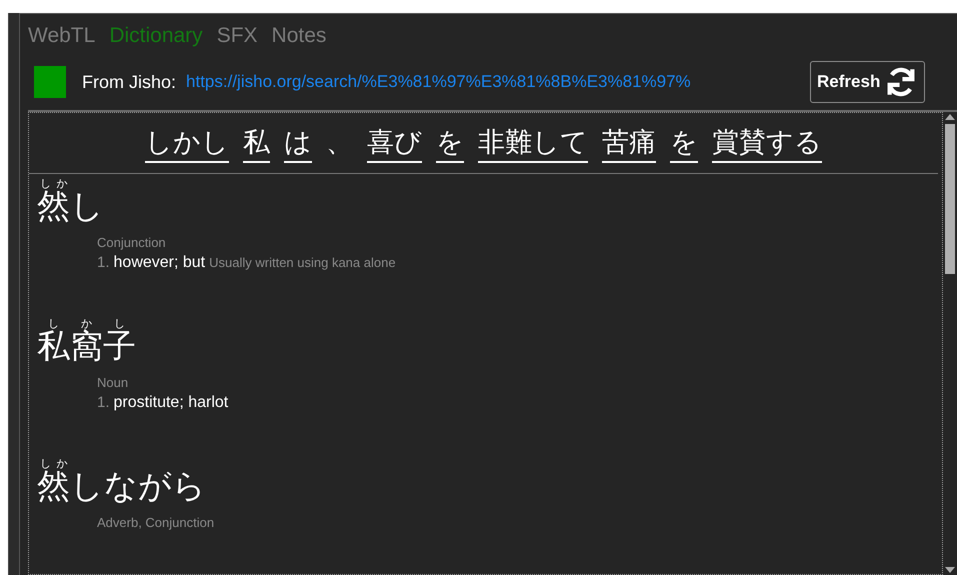 The width and height of the screenshot is (957, 575). I want to click on sense-gloss: however; but, so click(160, 263).